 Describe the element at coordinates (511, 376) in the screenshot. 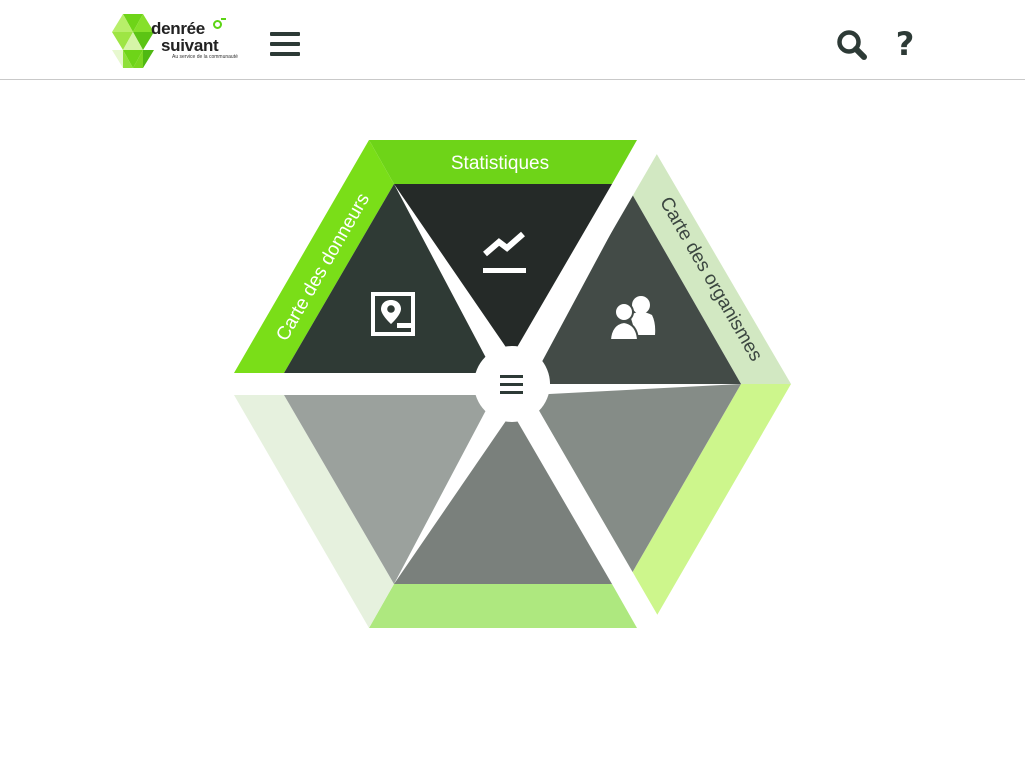

I see `hamburger-icon` at that location.